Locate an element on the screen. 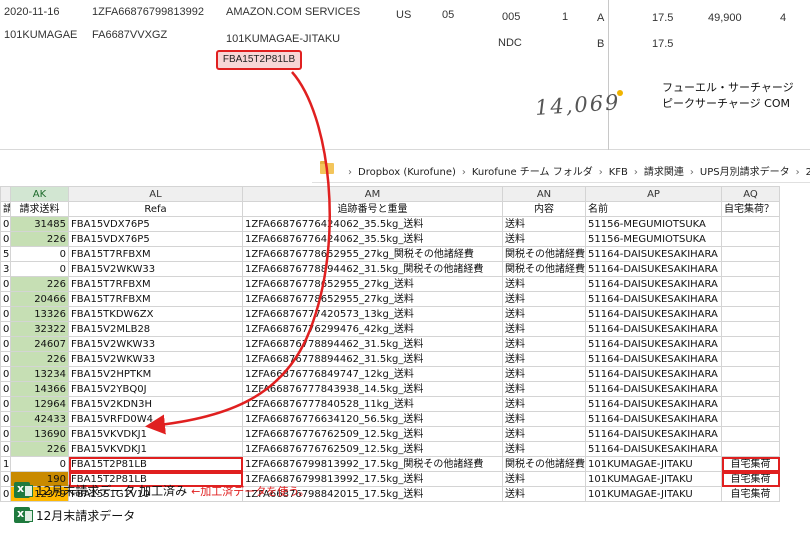 This screenshot has height=535, width=810. cell-tracking-weight: 1ZFA66876799813992_17.5kg_関税その他諸経費 is located at coordinates (372, 464).